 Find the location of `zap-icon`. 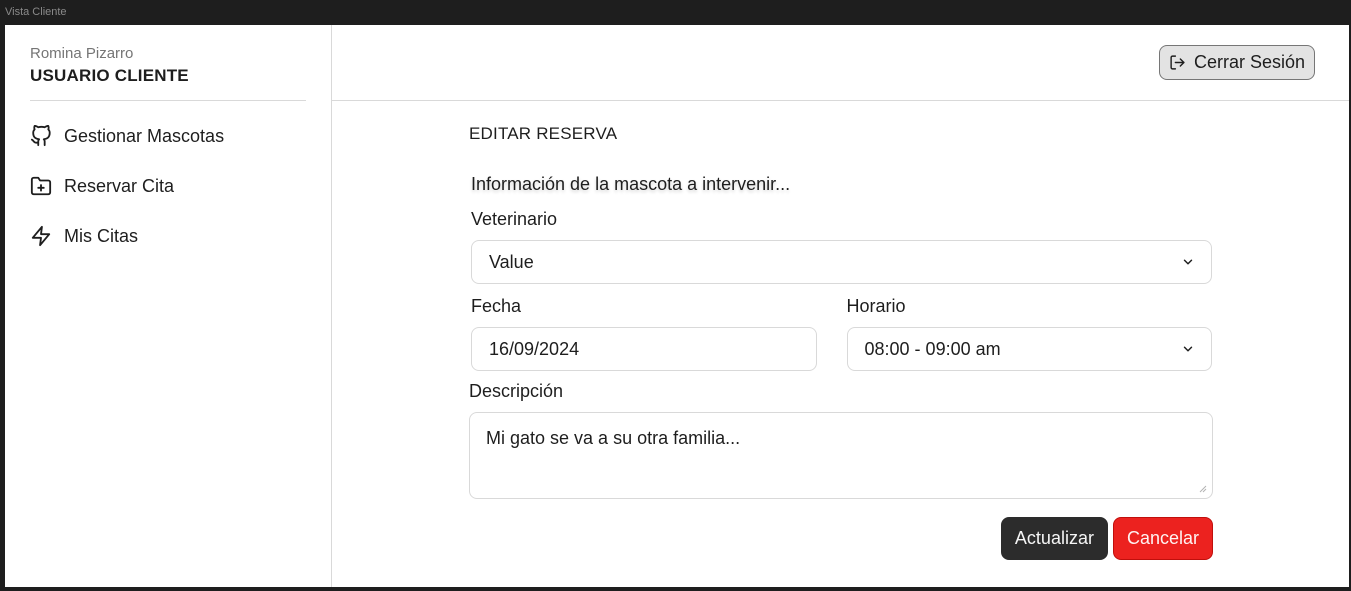

zap-icon is located at coordinates (41, 236).